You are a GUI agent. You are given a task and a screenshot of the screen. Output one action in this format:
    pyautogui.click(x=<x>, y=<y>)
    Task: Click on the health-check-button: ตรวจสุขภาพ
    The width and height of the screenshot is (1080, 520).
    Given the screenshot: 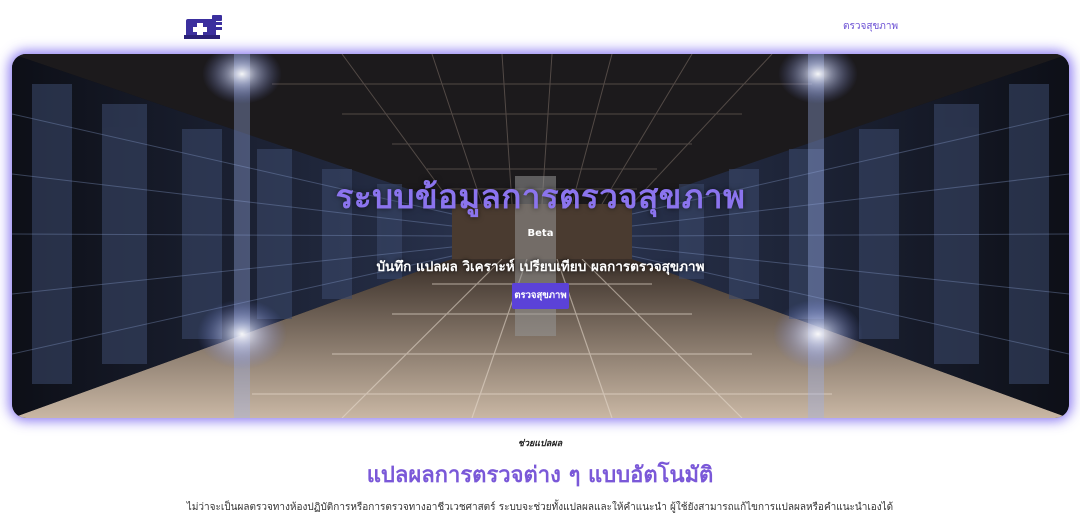 What is the action you would take?
    pyautogui.click(x=540, y=296)
    